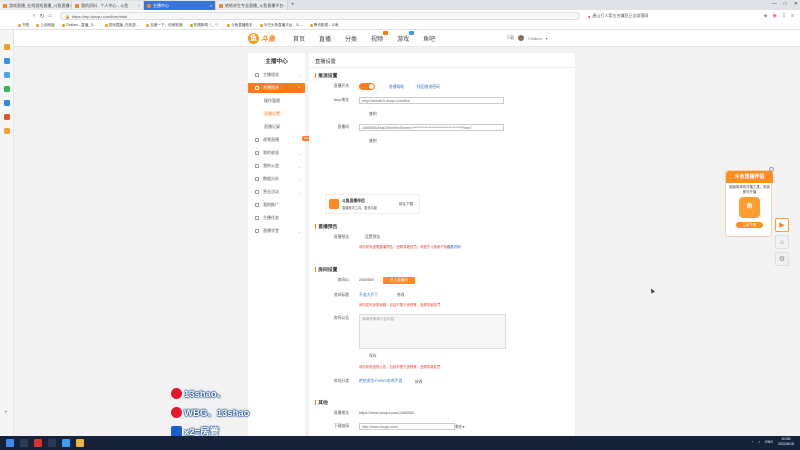 The width and height of the screenshot is (800, 450). I want to click on avatar, so click(521, 38).